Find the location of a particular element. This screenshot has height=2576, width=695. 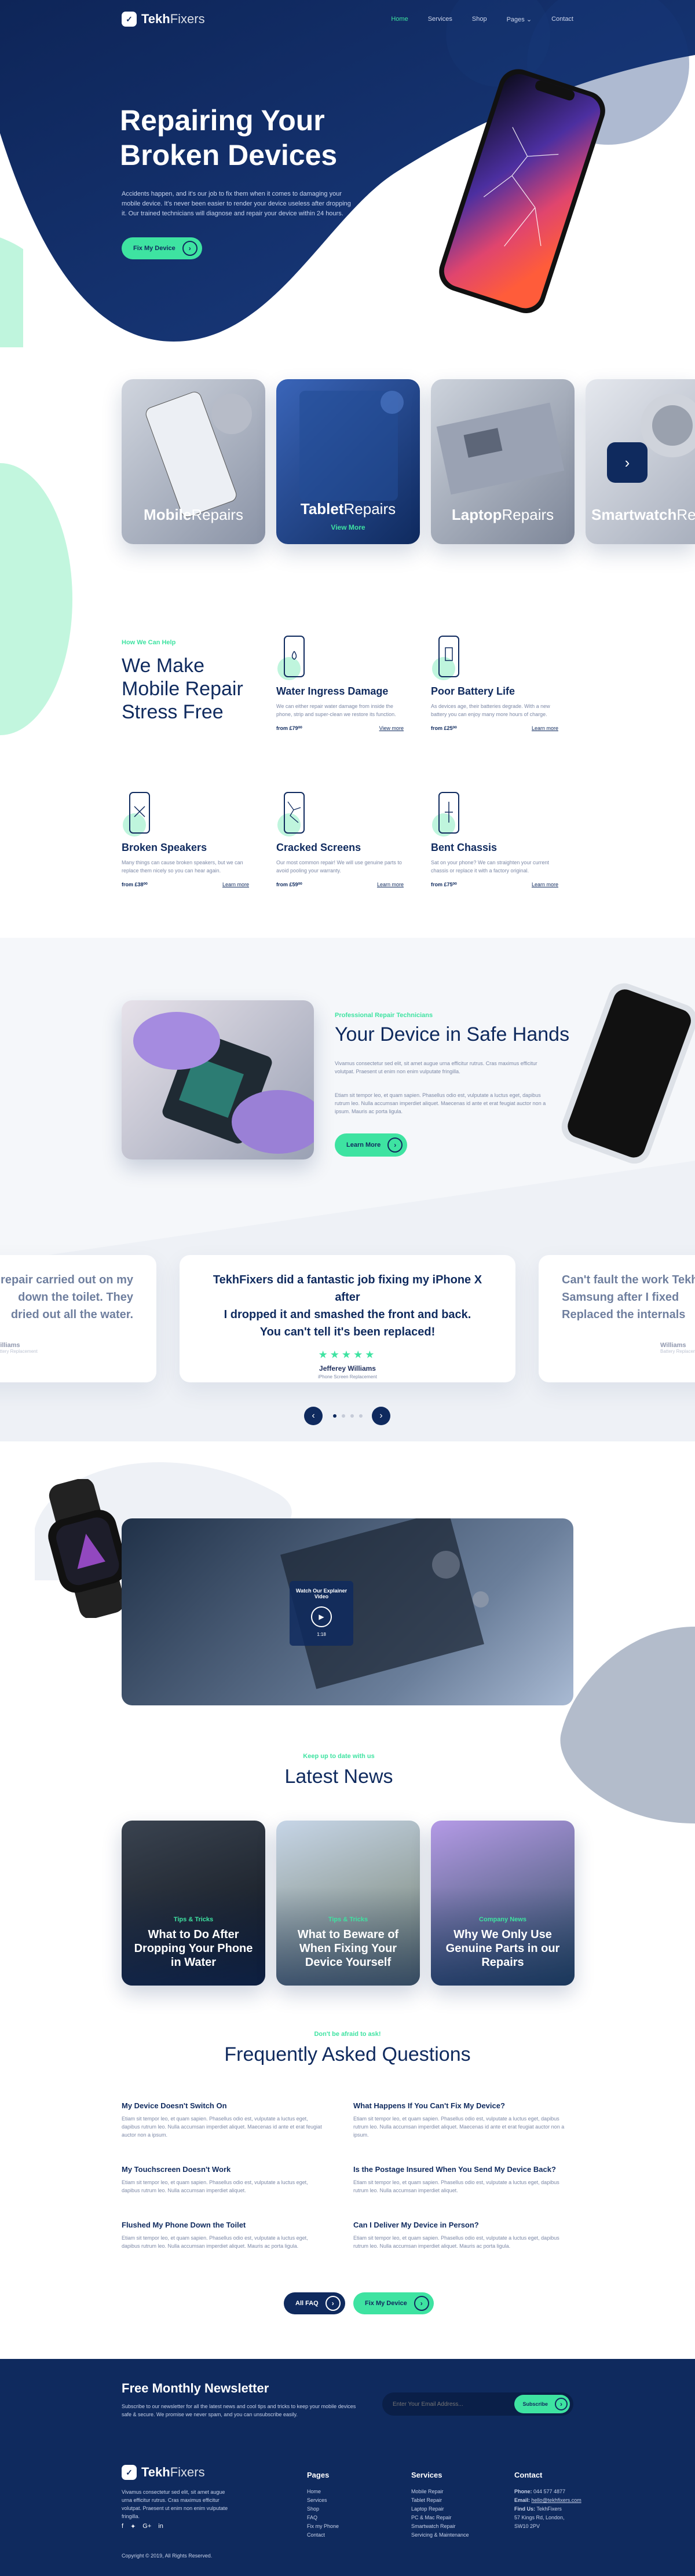

video-label: Watch Our Explainer Video is located at coordinates (321, 1593).